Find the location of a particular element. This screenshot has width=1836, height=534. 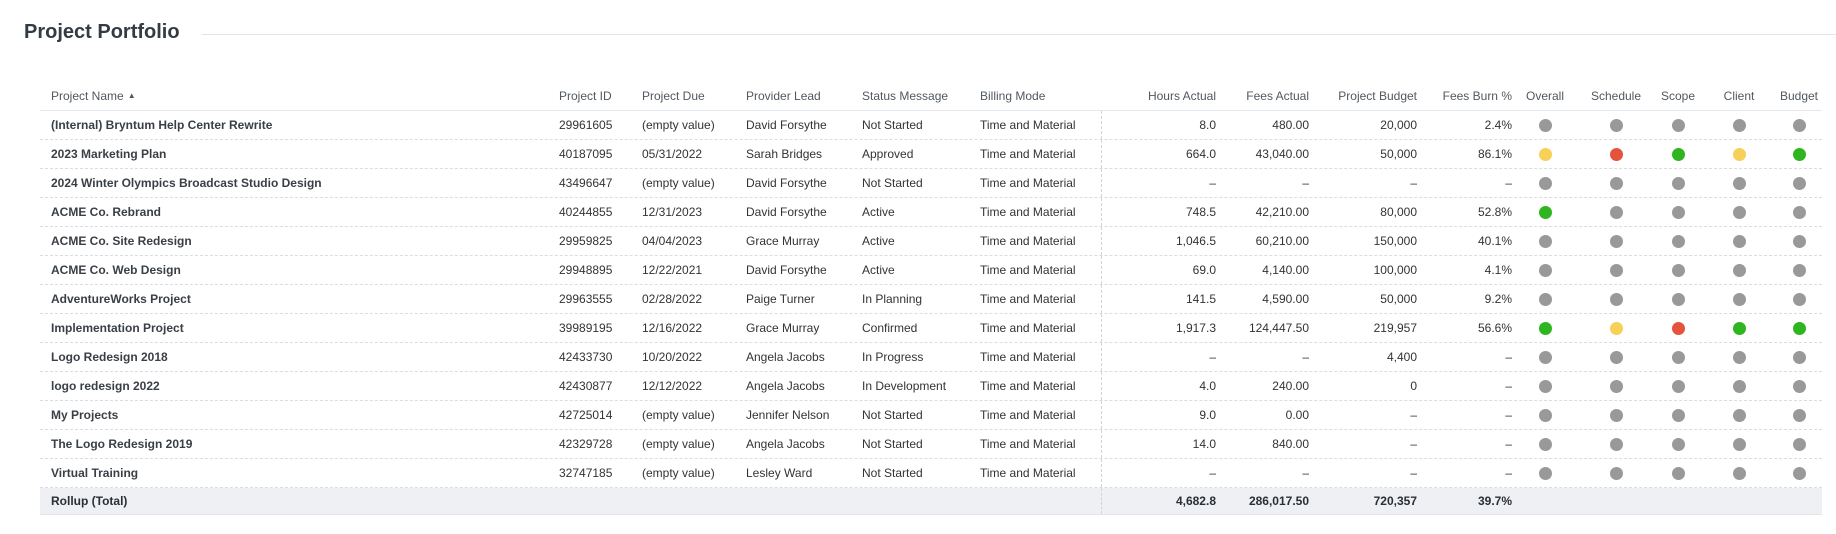

column-header-billing: Billing Mode is located at coordinates (1040, 95).